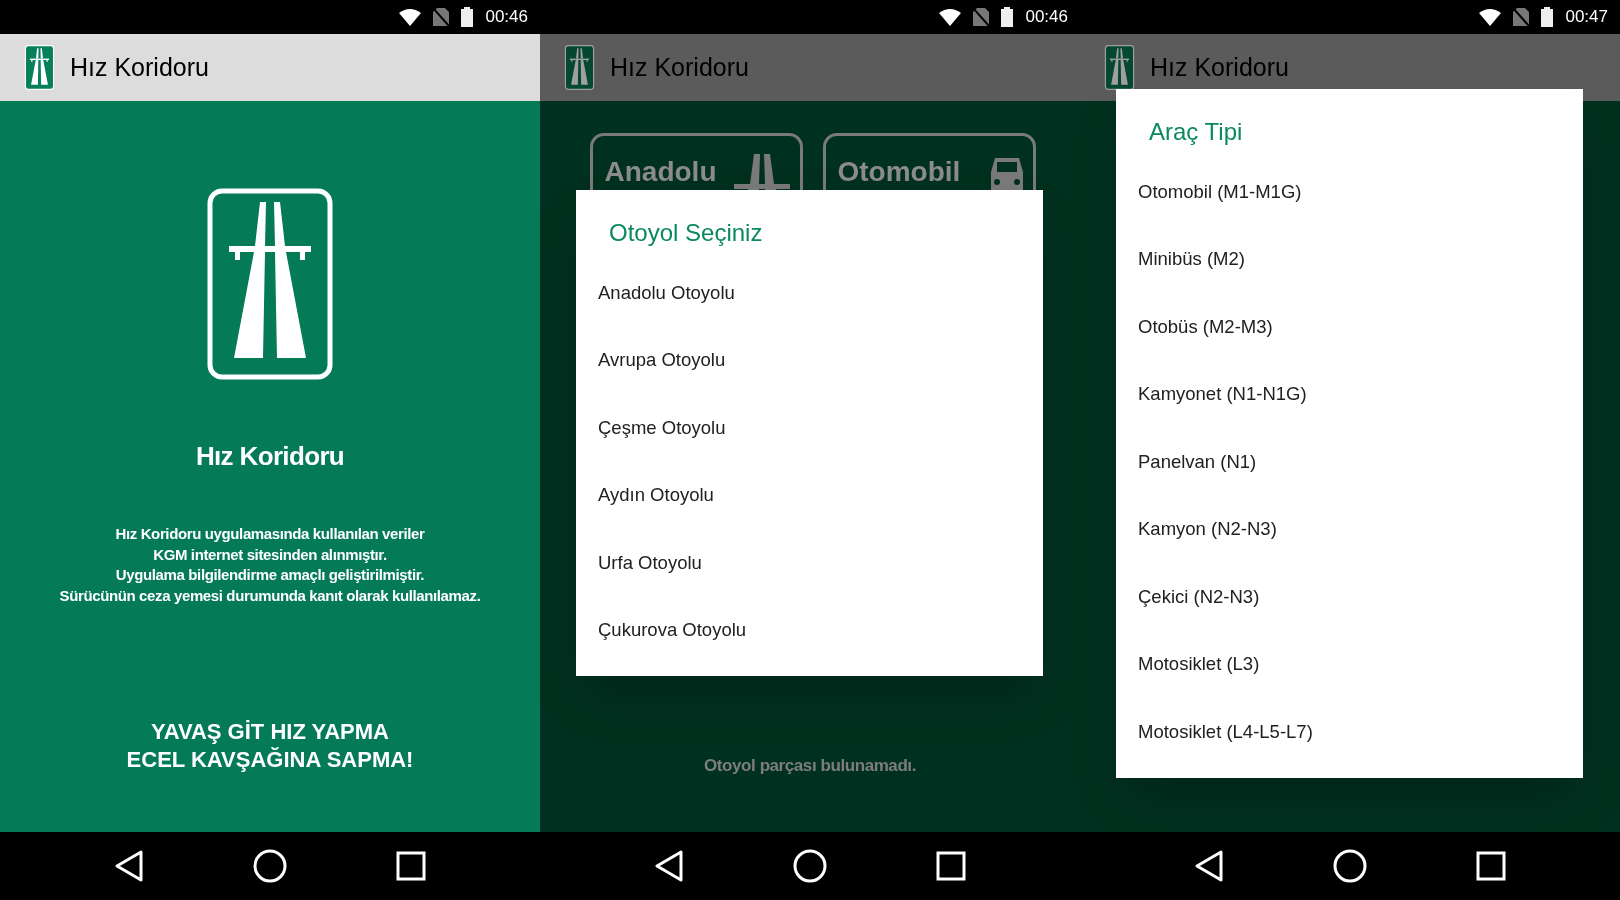 This screenshot has height=900, width=1620. What do you see at coordinates (1349, 259) in the screenshot?
I see `dialog-option: Minibüs (M2)` at bounding box center [1349, 259].